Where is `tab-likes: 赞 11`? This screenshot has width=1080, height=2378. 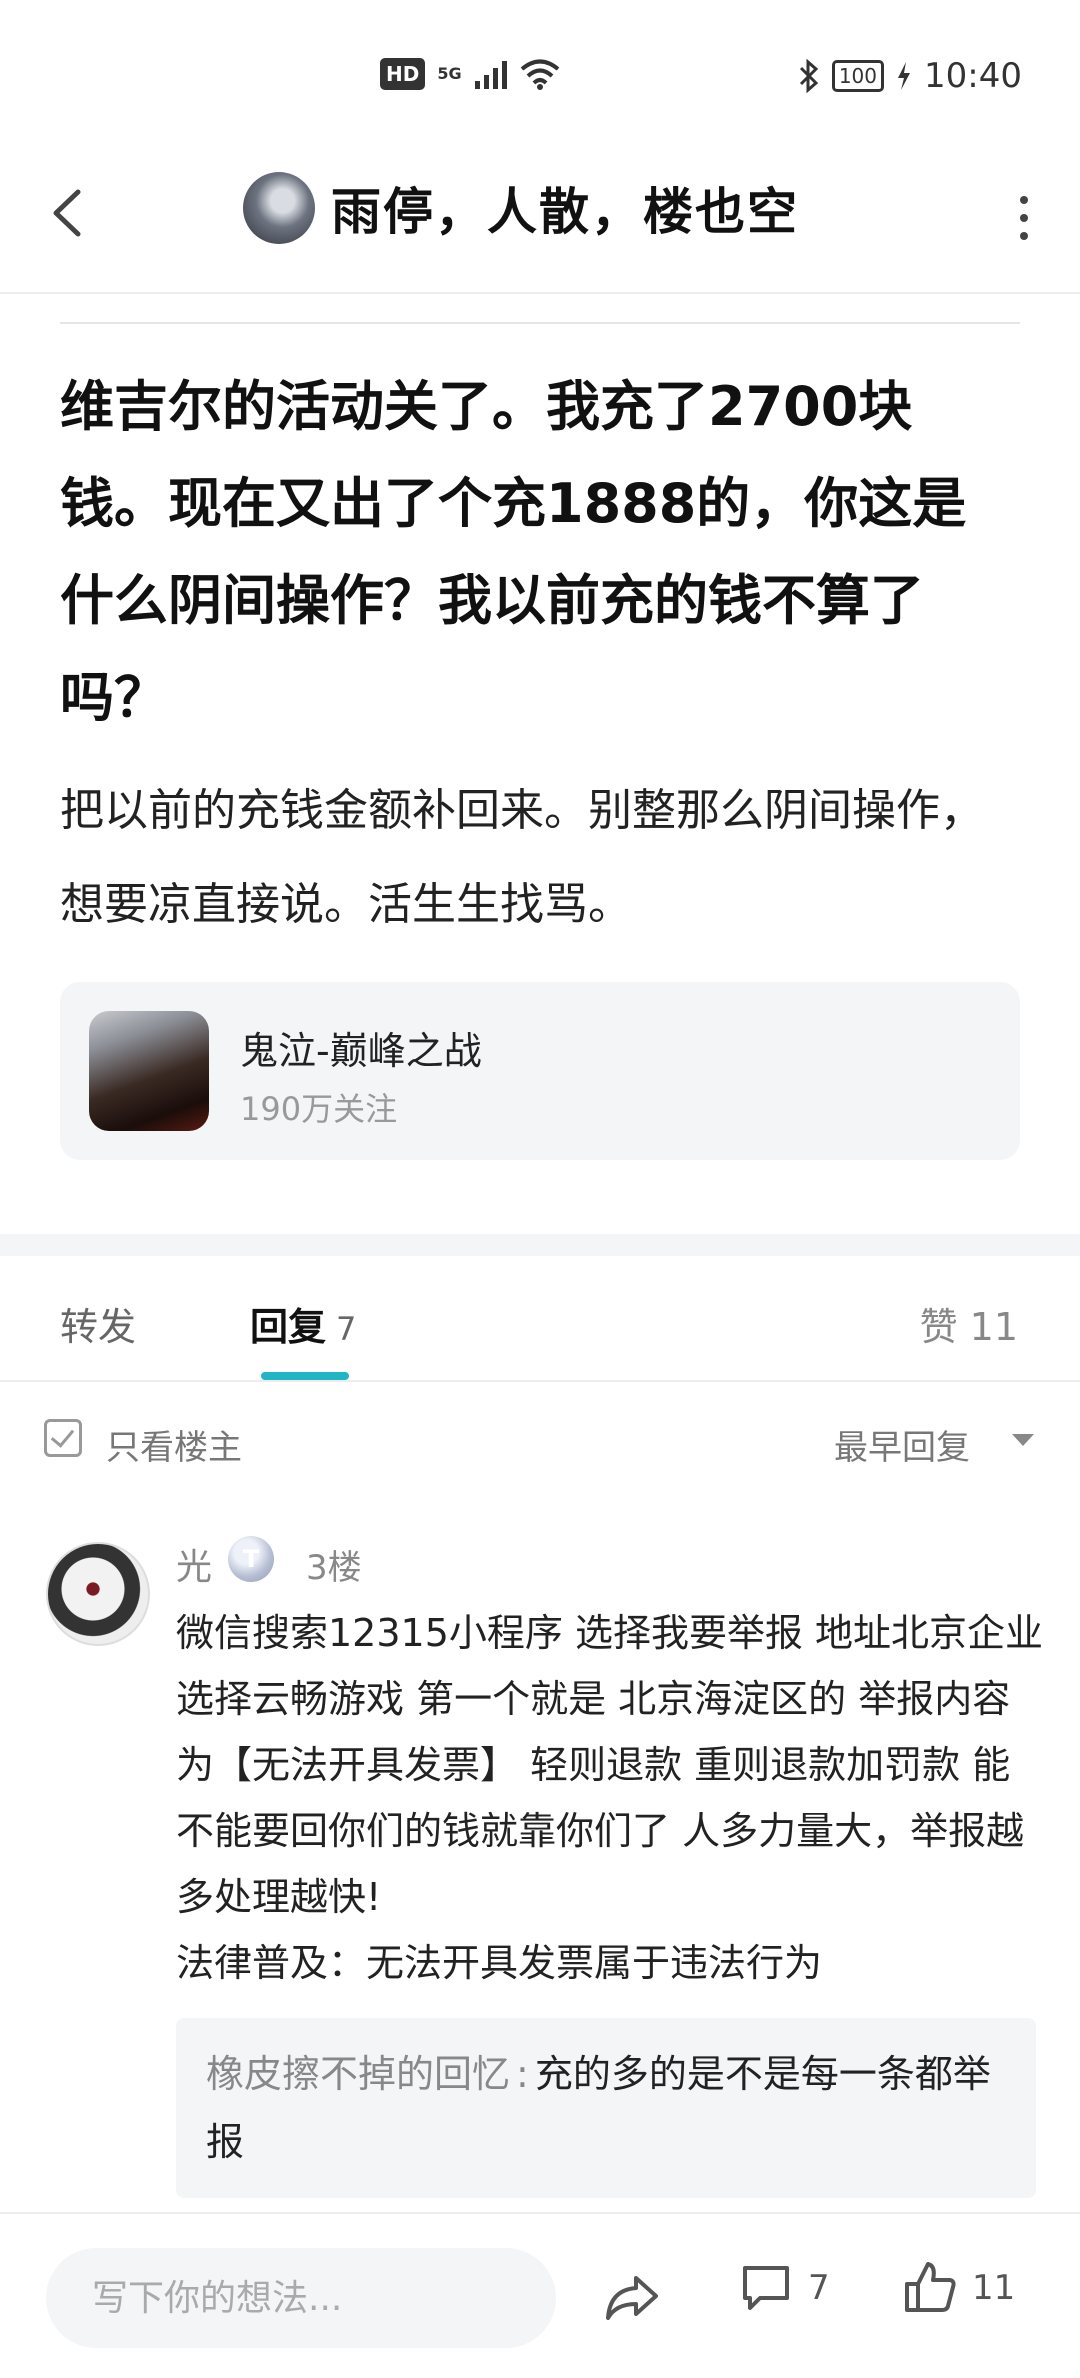
tab-likes: 赞 11 is located at coordinates (969, 1323).